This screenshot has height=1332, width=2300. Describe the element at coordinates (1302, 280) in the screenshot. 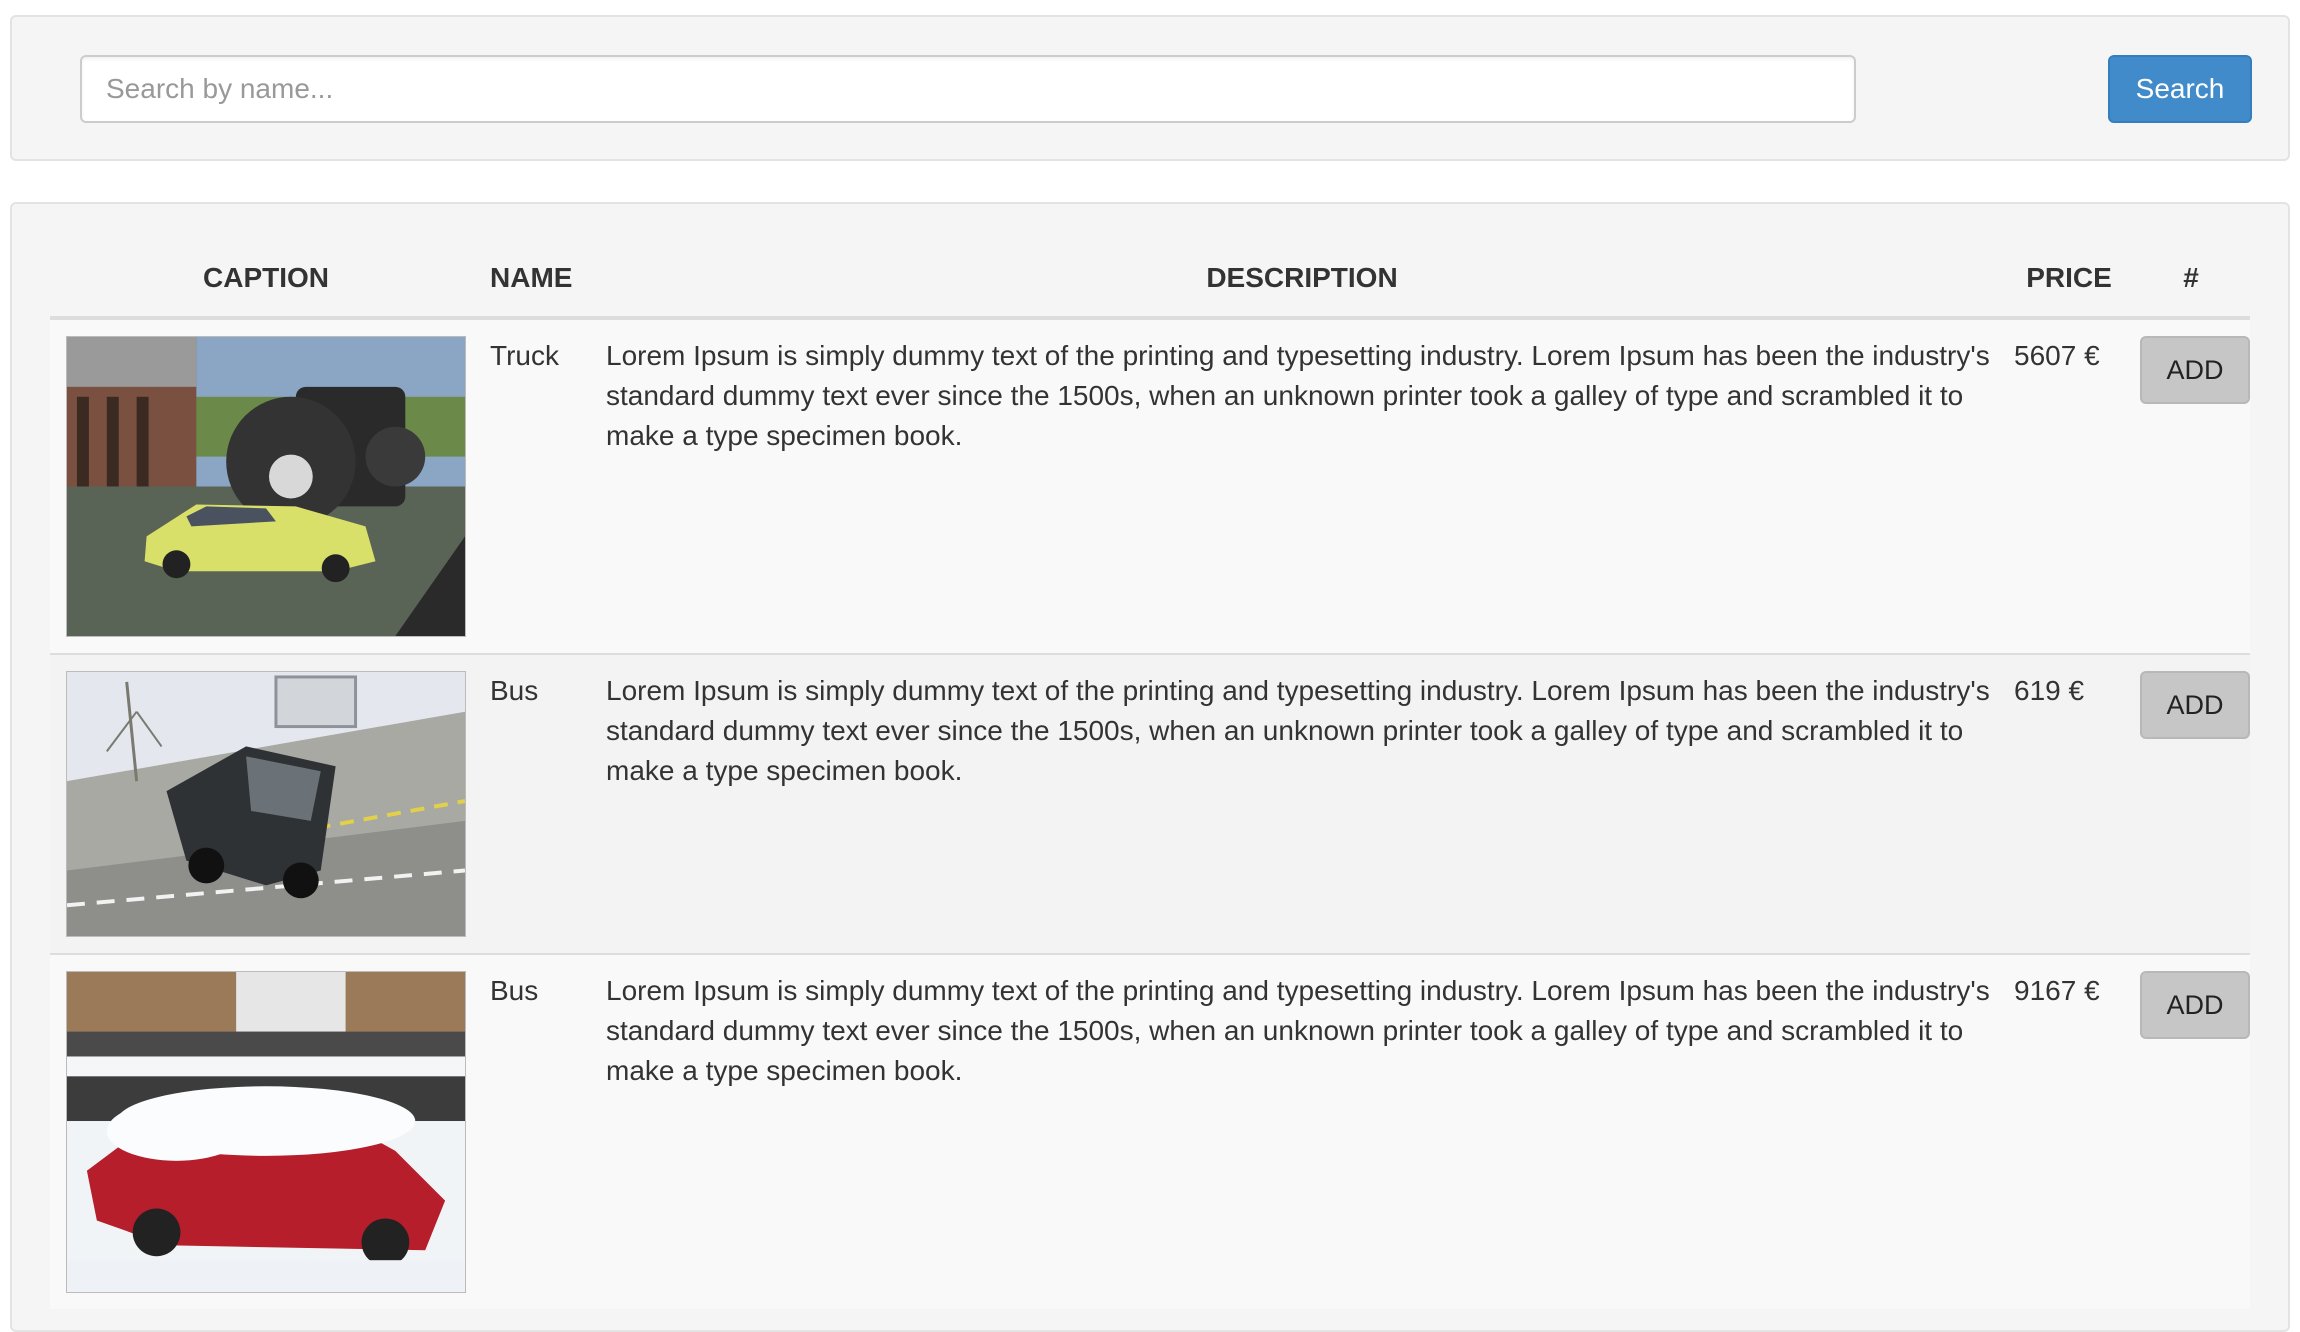

I see `column-header-description: DESCRIPTION` at that location.